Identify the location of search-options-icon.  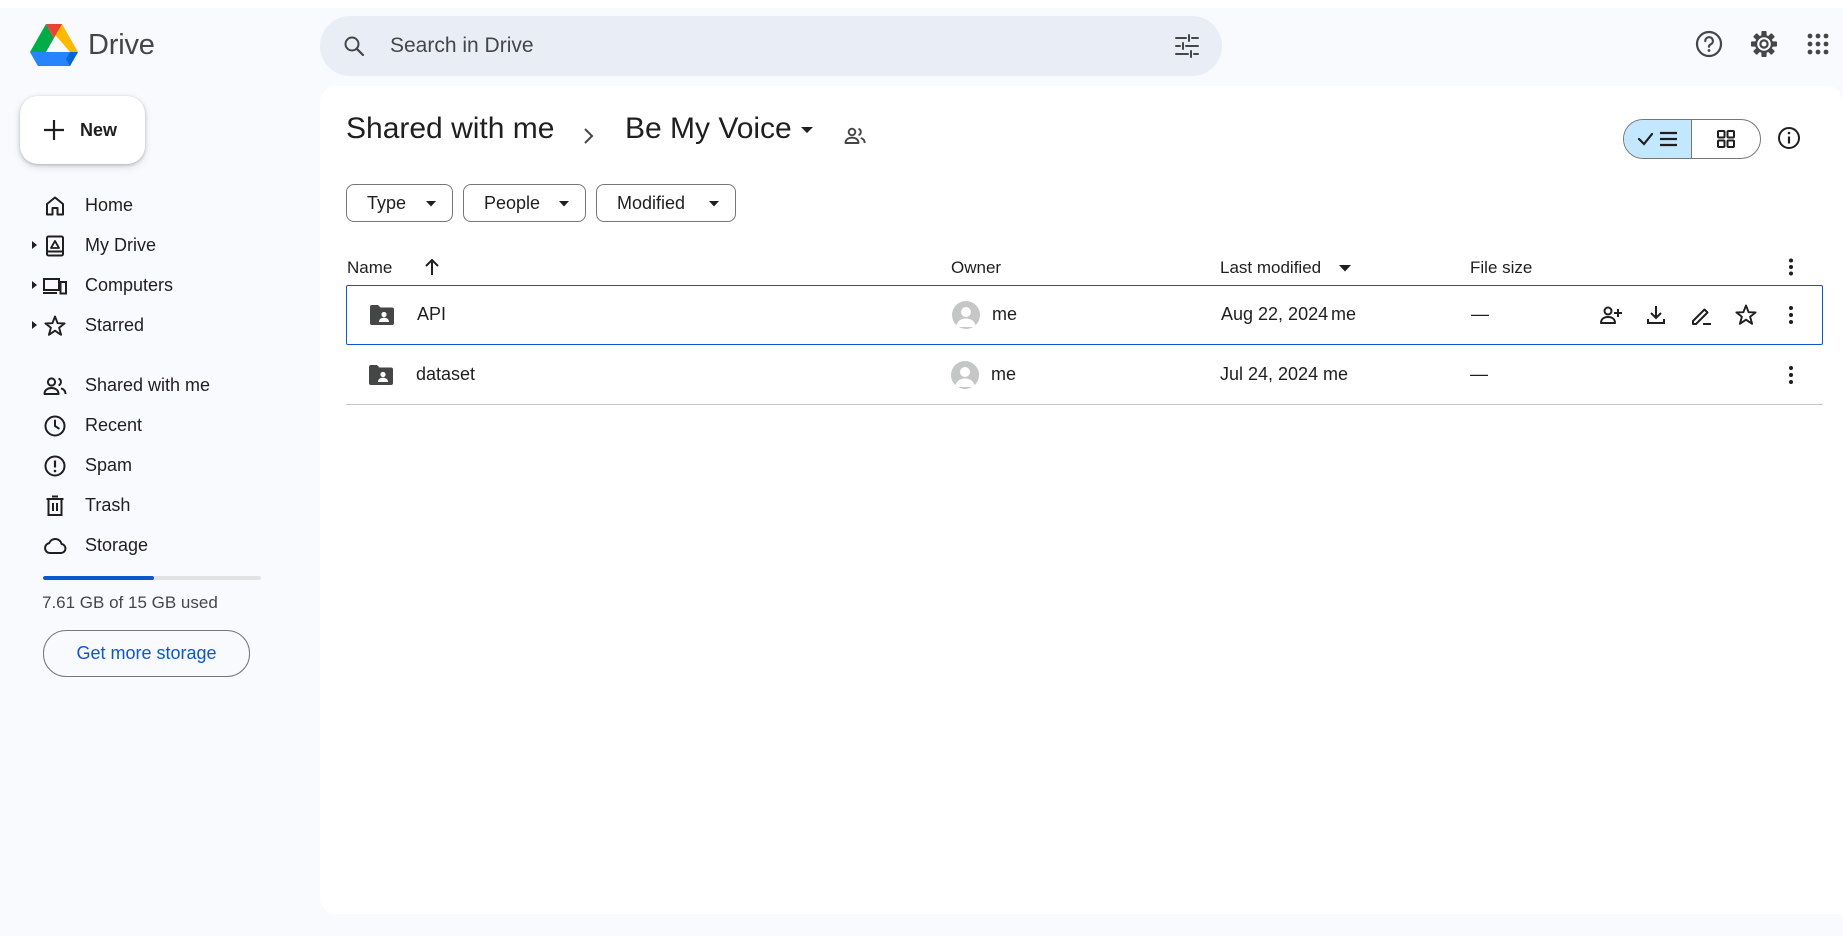
(1187, 46).